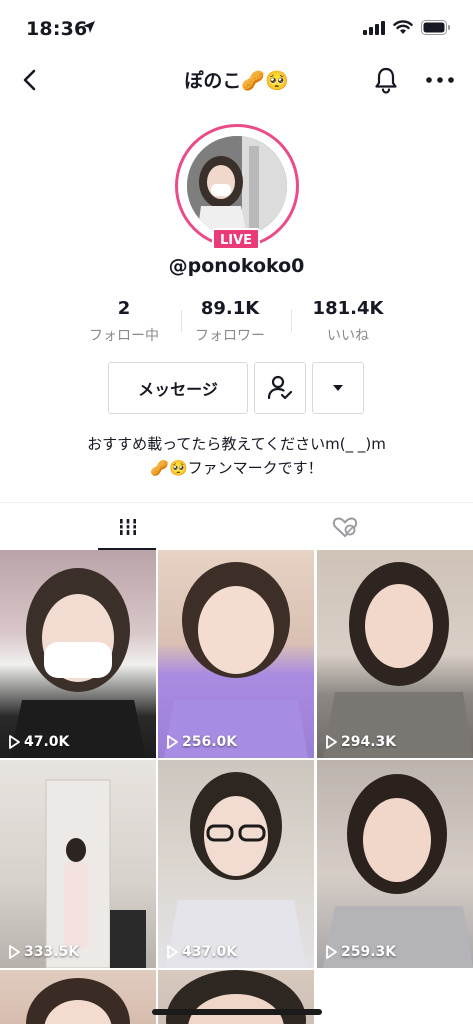  I want to click on stat-likes: 181.4K いいね, so click(348, 321).